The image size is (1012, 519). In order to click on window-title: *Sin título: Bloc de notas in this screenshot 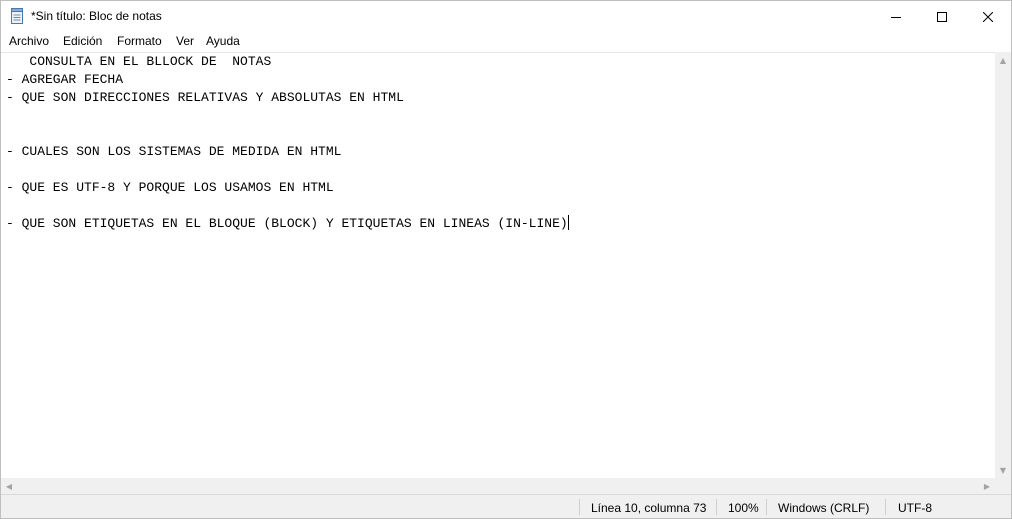, I will do `click(96, 16)`.